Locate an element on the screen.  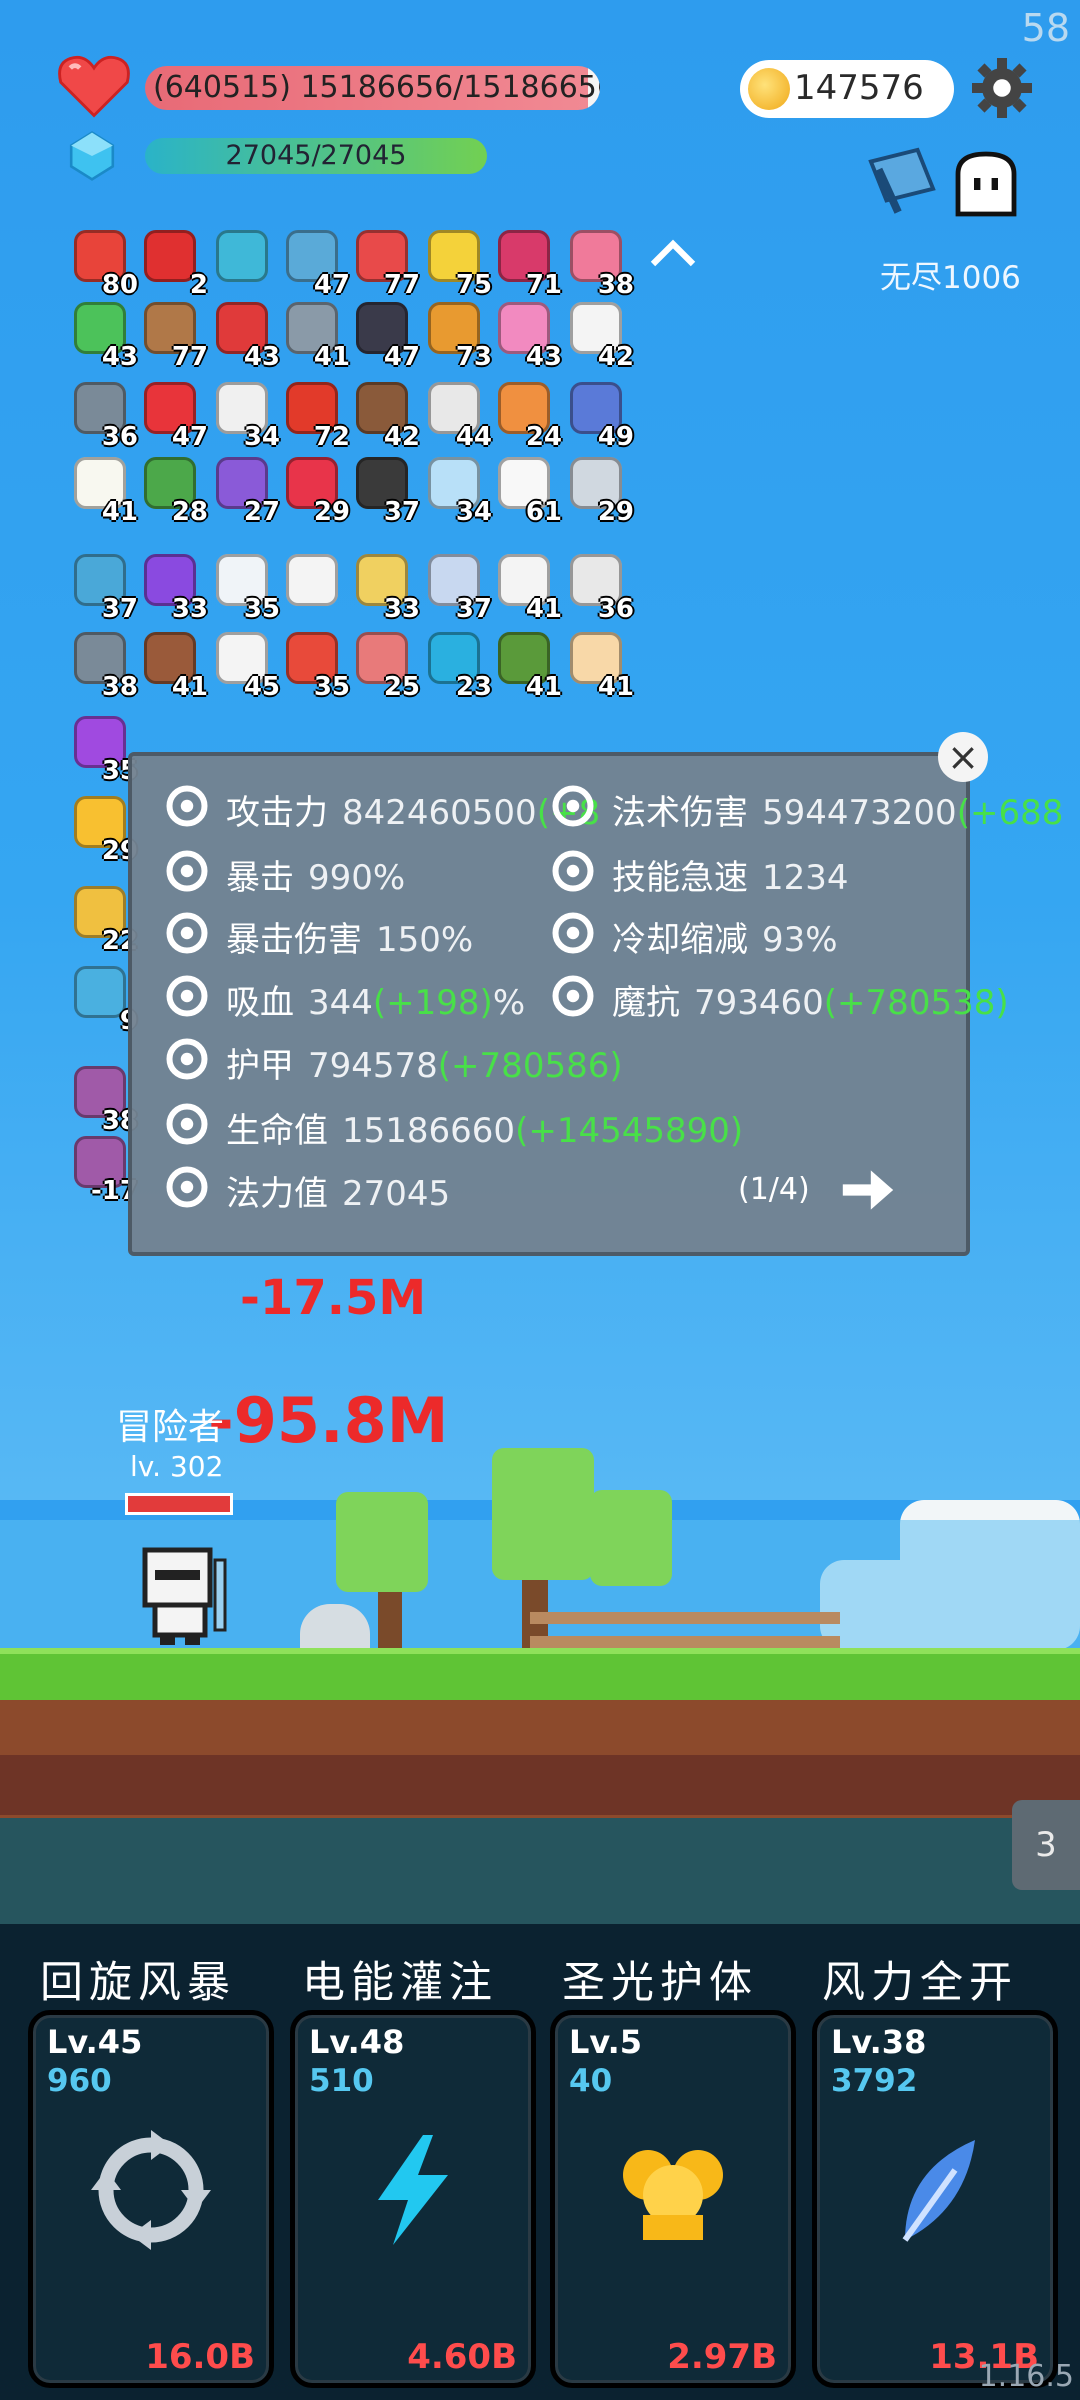
skill-cost: 3792 is located at coordinates (874, 2081).